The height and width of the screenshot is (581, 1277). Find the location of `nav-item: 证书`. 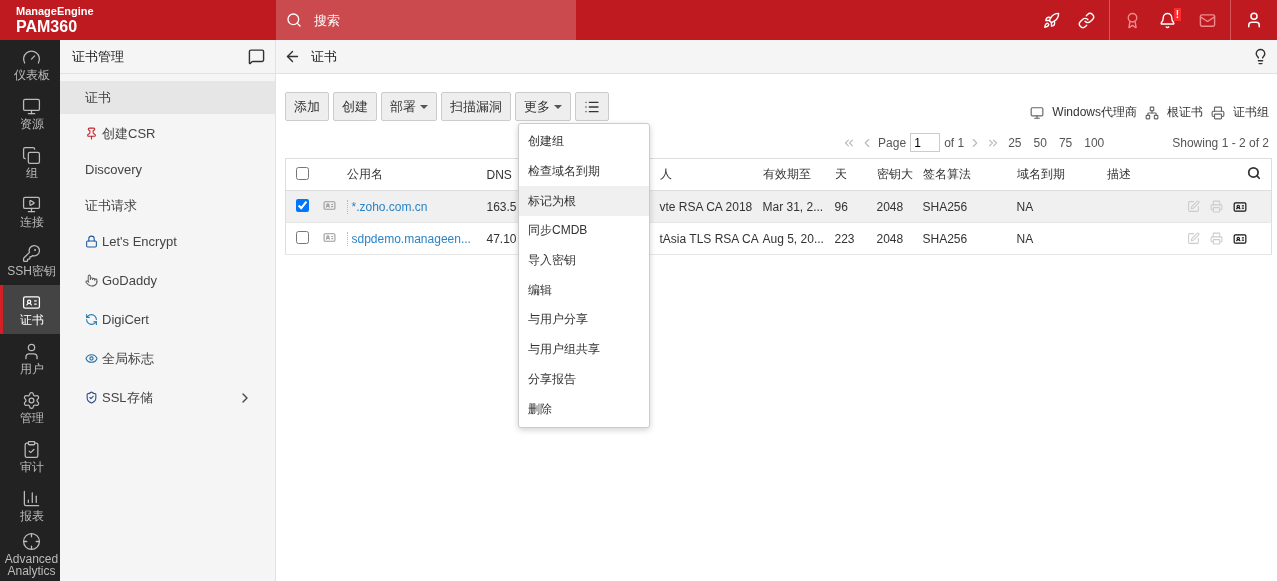

nav-item: 证书 is located at coordinates (30, 309).